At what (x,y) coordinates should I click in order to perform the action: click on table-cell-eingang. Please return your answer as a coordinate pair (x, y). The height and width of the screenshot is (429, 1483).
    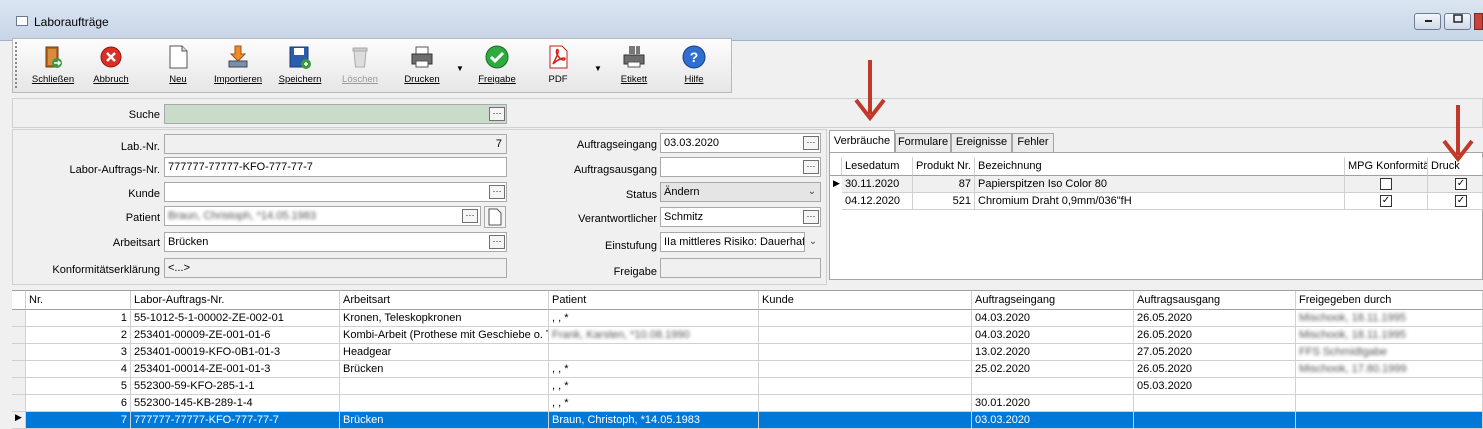
    Looking at the image, I should click on (1053, 386).